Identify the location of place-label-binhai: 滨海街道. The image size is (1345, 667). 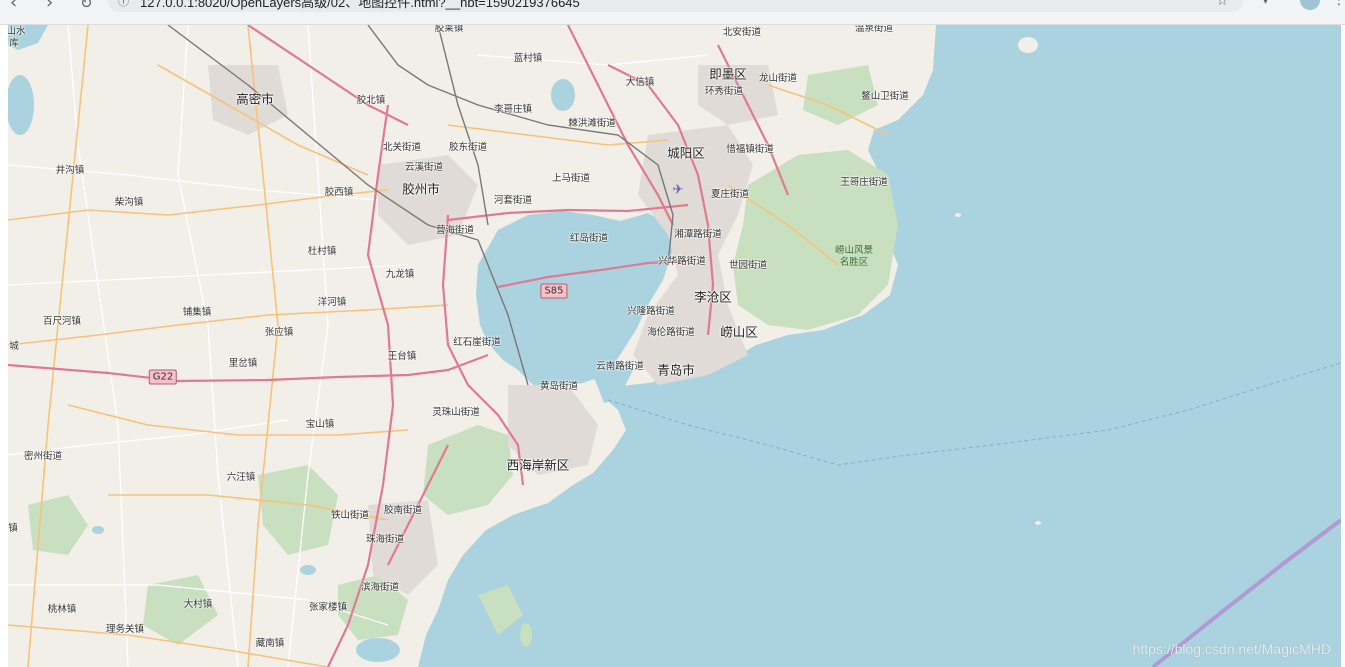
(380, 587).